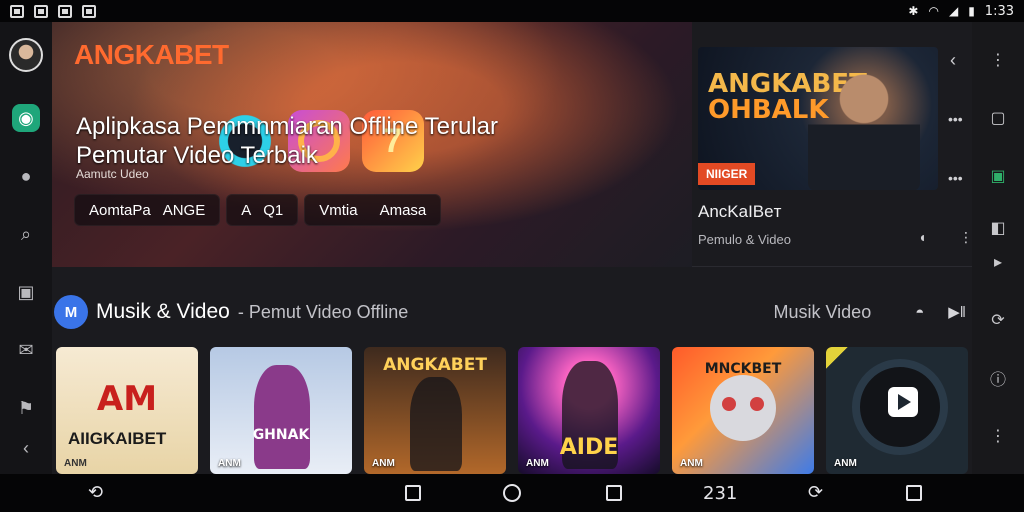 This screenshot has height=512, width=1024. Describe the element at coordinates (281, 435) in the screenshot. I see `card-title: GHNAK` at that location.